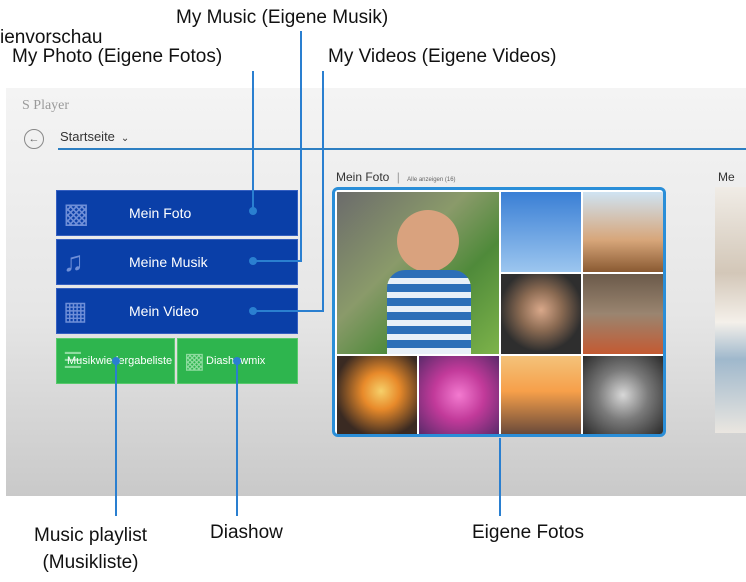  Describe the element at coordinates (116, 361) in the screenshot. I see `pointer-dot-playlist` at that location.